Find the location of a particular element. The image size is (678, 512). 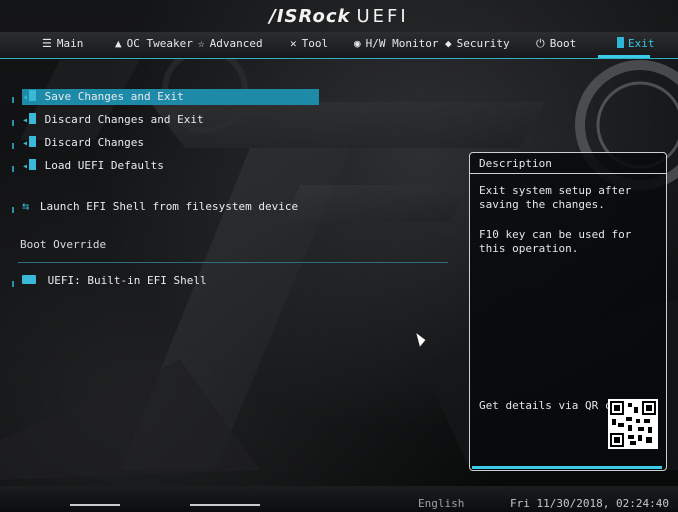

description-title: Description is located at coordinates (568, 163).